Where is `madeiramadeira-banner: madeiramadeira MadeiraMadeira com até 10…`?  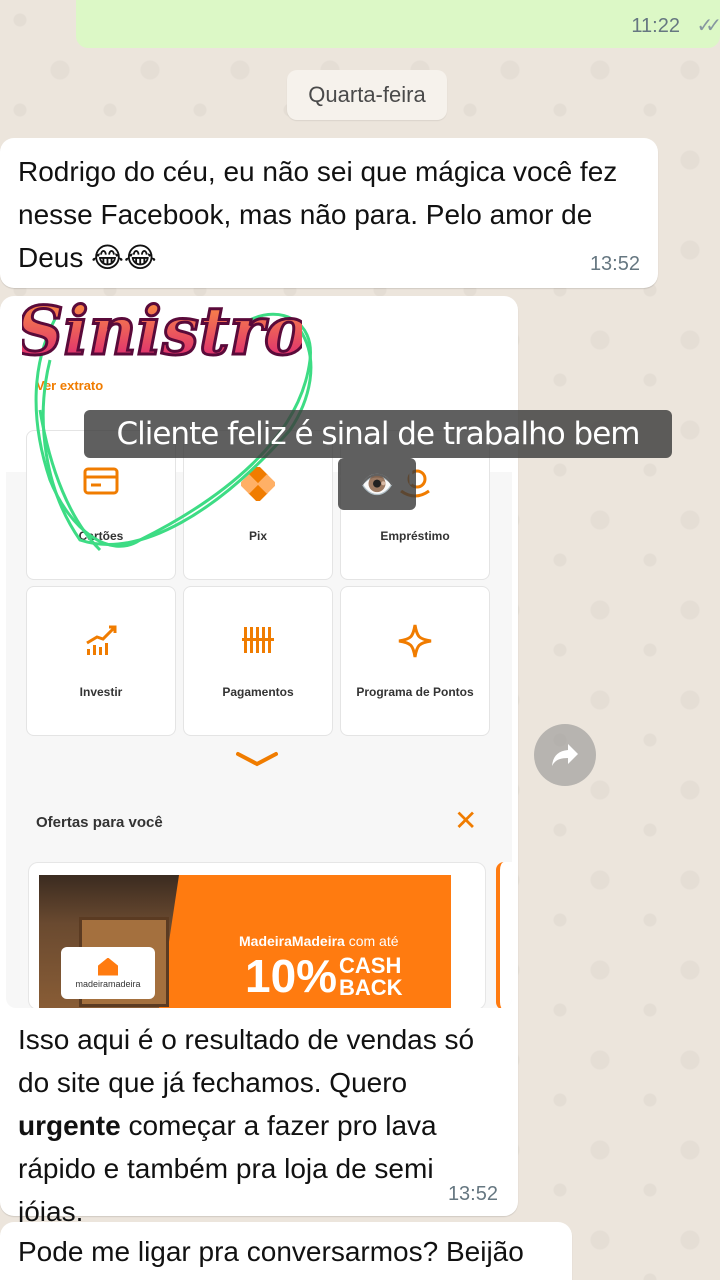
madeiramadeira-banner: madeiramadeira MadeiraMadeira com até 10… is located at coordinates (245, 941).